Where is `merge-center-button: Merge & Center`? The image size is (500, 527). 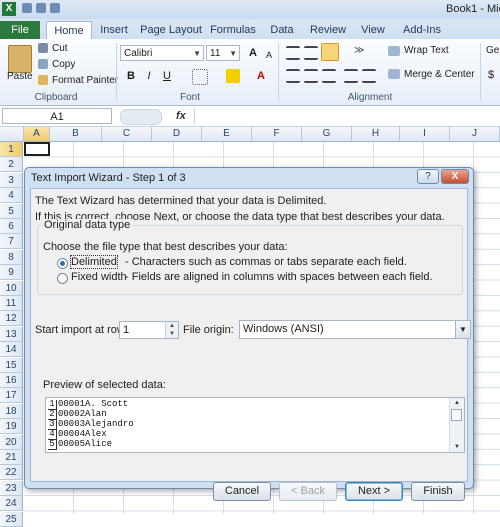
merge-center-button: Merge & Center is located at coordinates (439, 74).